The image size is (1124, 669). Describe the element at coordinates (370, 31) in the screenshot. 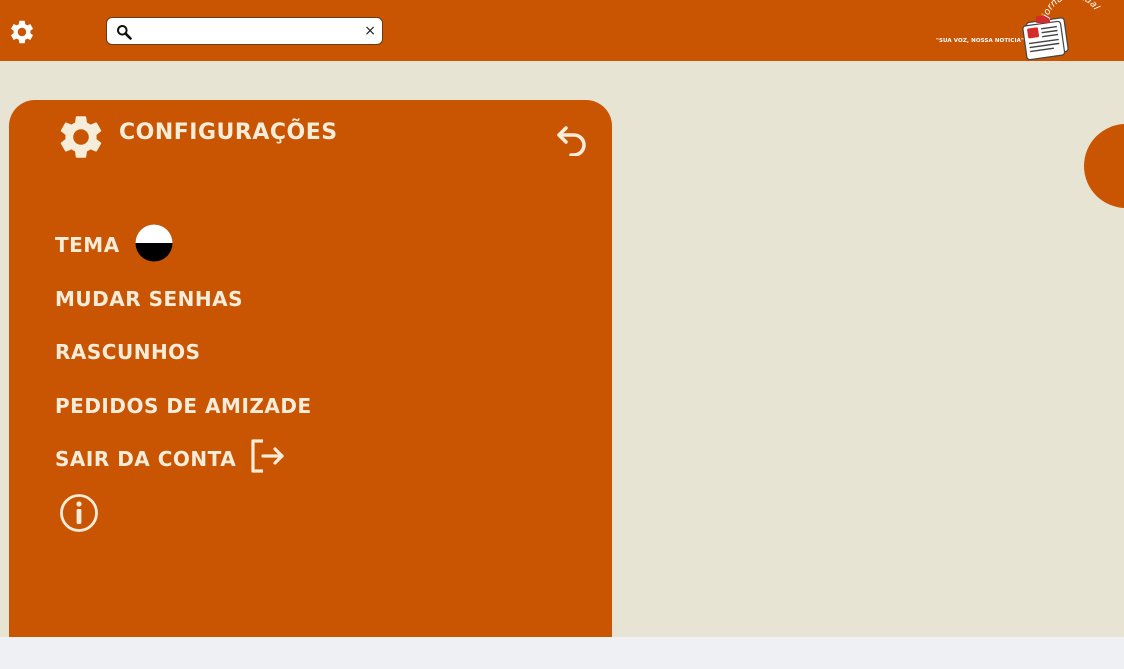

I see `clear-search-button: ×` at that location.